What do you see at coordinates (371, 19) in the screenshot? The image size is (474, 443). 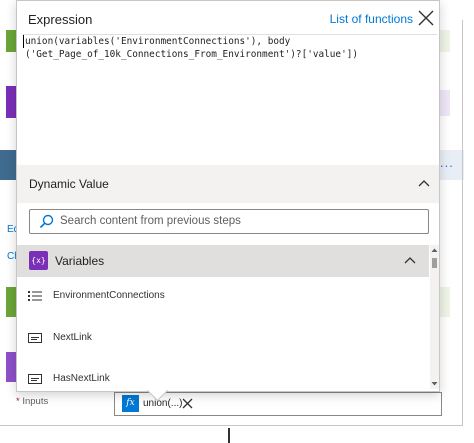 I see `list-of-functions-link: List of functions` at bounding box center [371, 19].